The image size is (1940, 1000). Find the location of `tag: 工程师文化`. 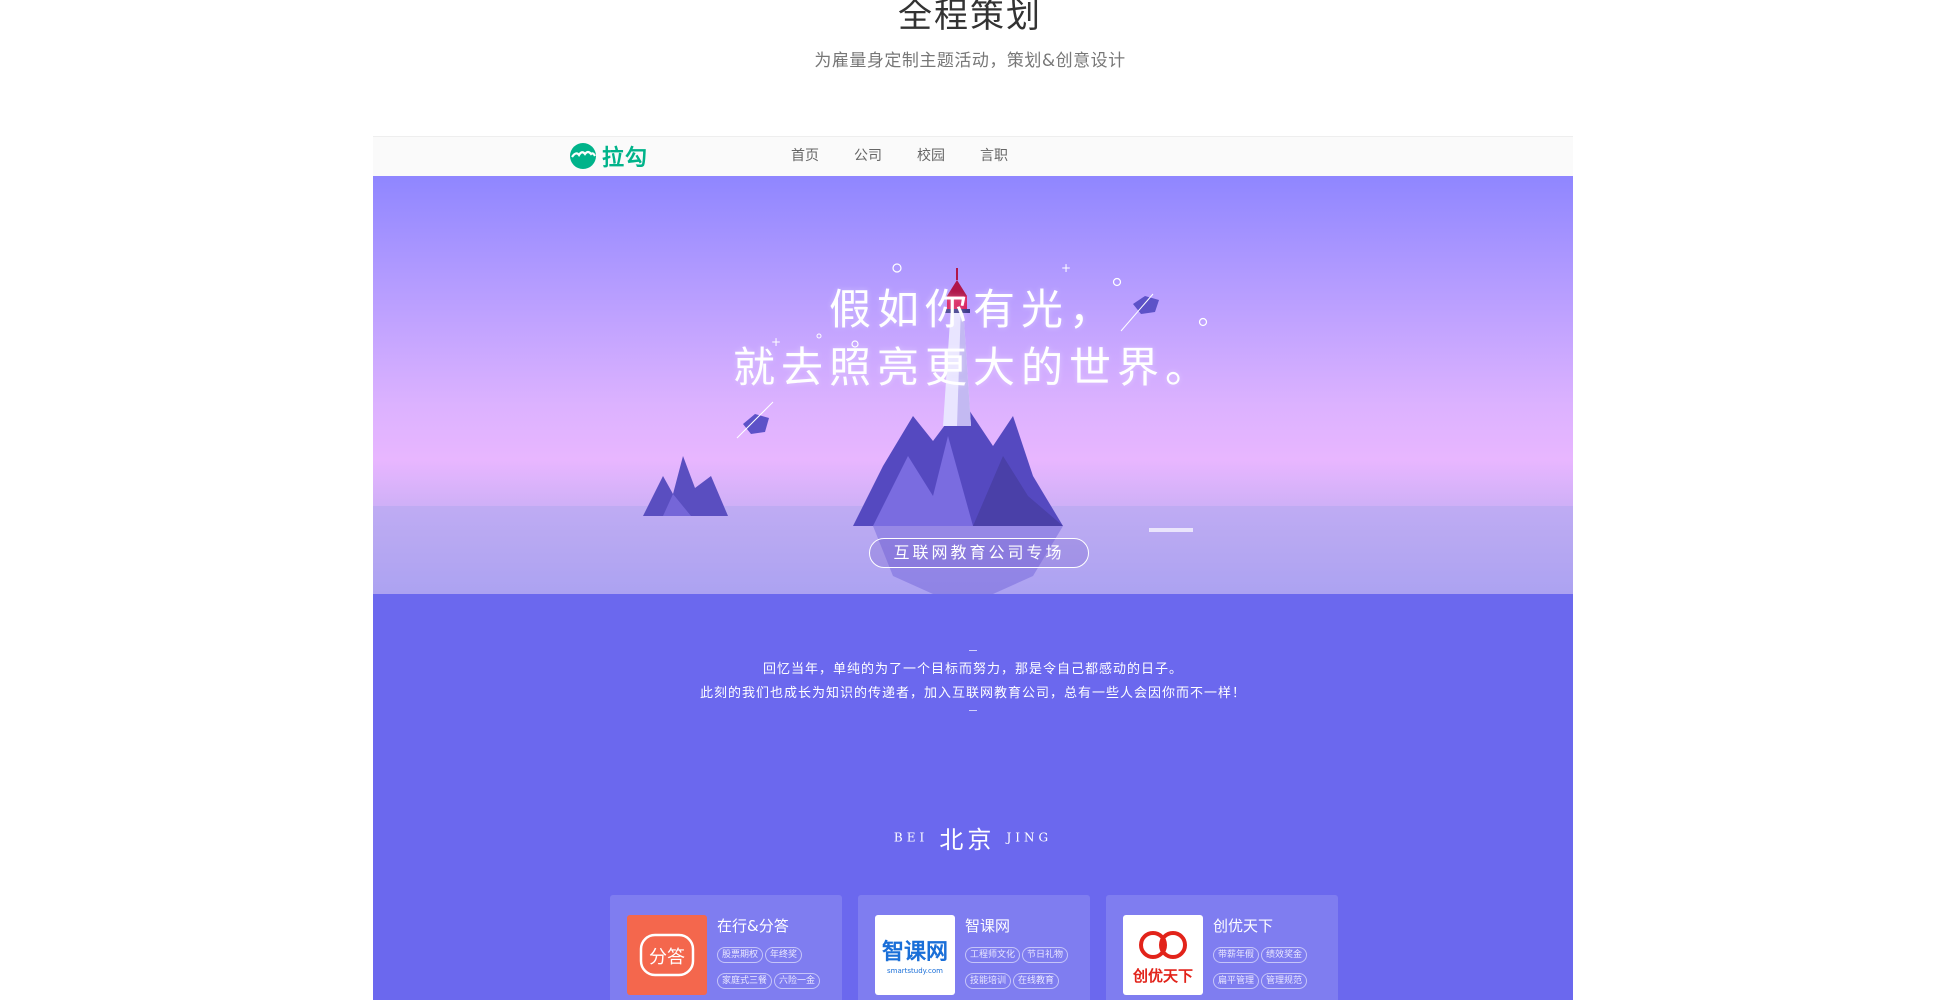

tag: 工程师文化 is located at coordinates (993, 955).